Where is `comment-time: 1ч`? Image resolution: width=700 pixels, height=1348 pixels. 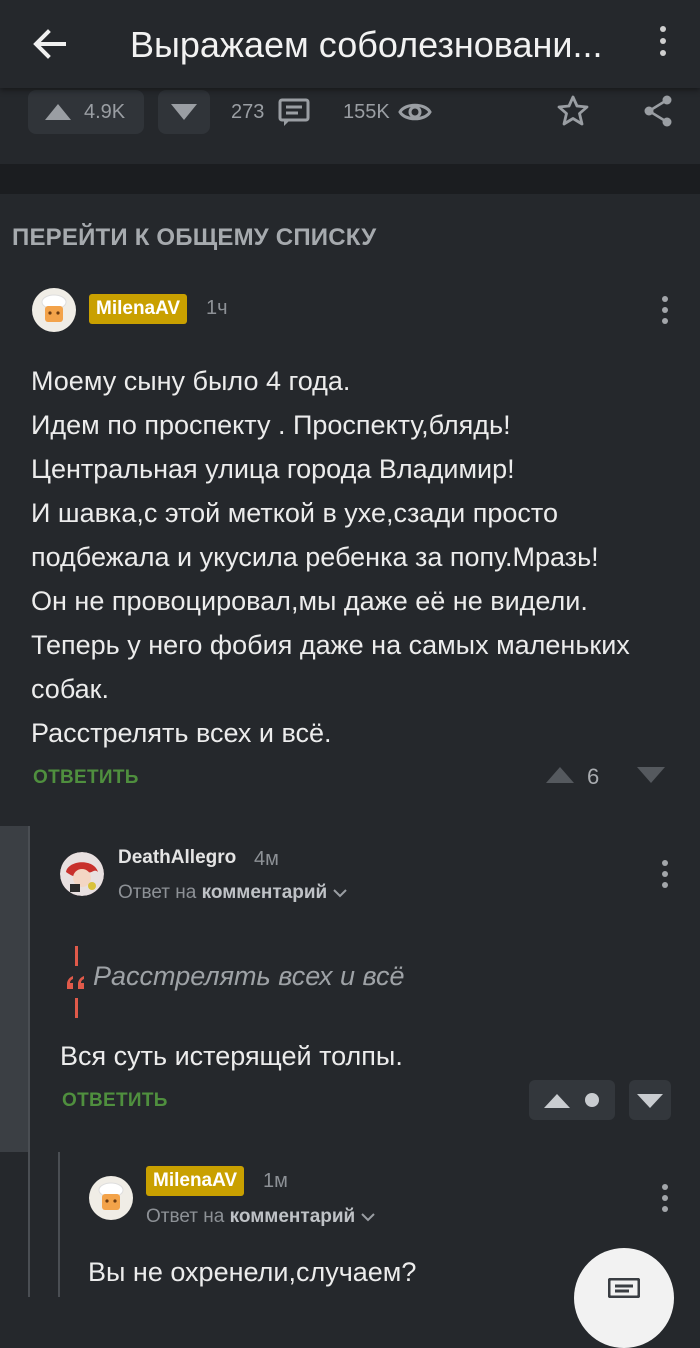 comment-time: 1ч is located at coordinates (217, 308).